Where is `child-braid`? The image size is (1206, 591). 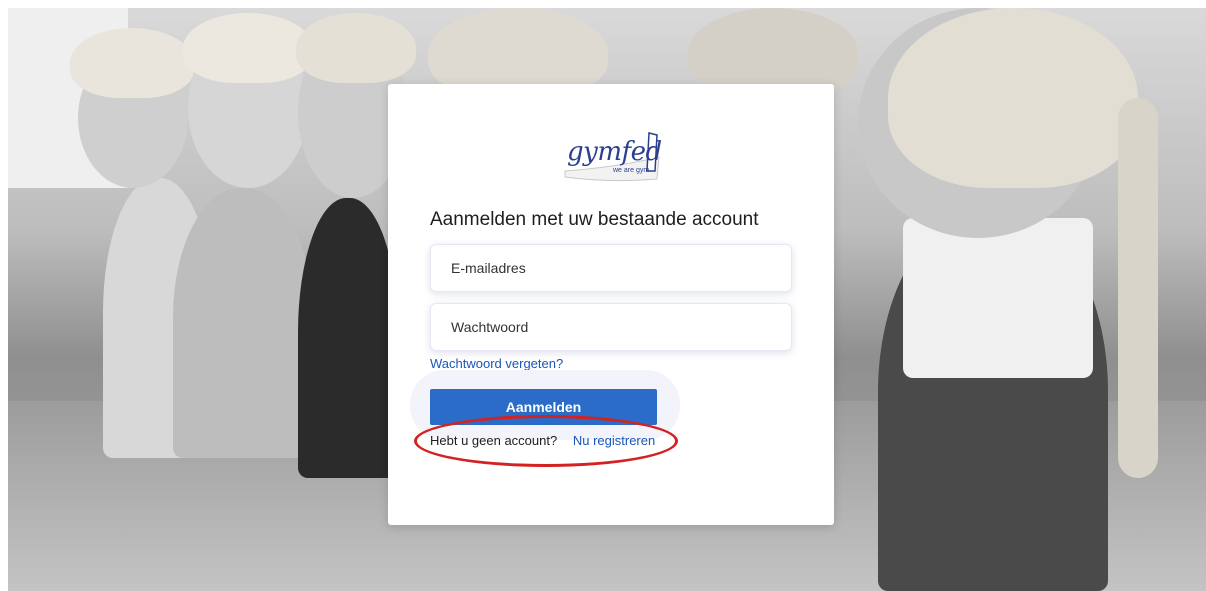
child-braid is located at coordinates (1138, 288).